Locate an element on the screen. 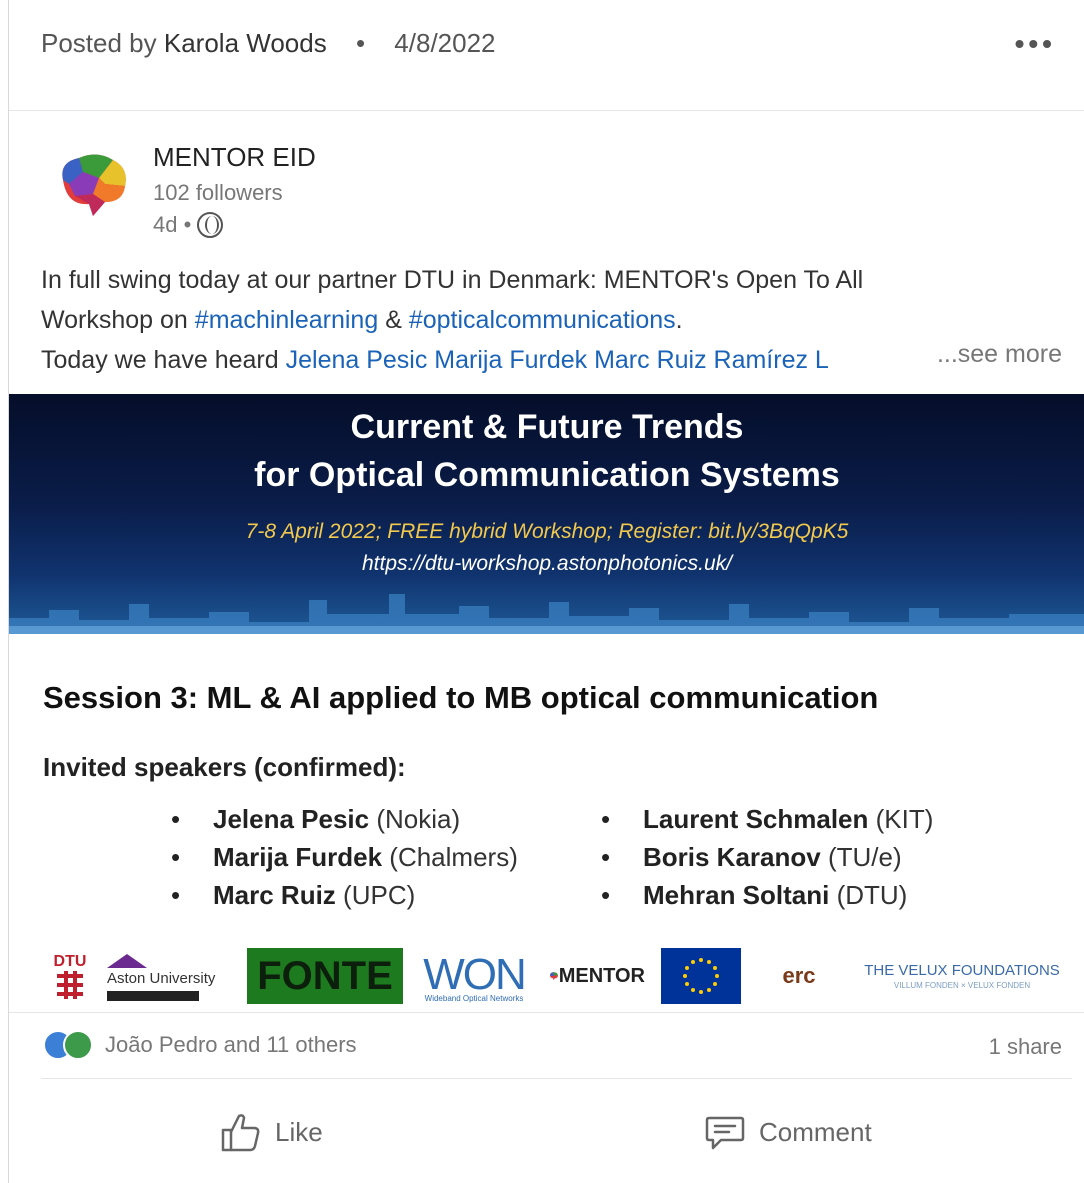 The height and width of the screenshot is (1183, 1084). image-divider is located at coordinates (546, 1012).